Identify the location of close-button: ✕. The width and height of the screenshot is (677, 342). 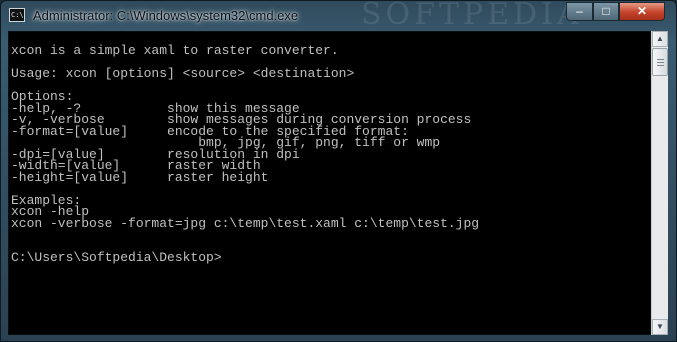
(642, 11).